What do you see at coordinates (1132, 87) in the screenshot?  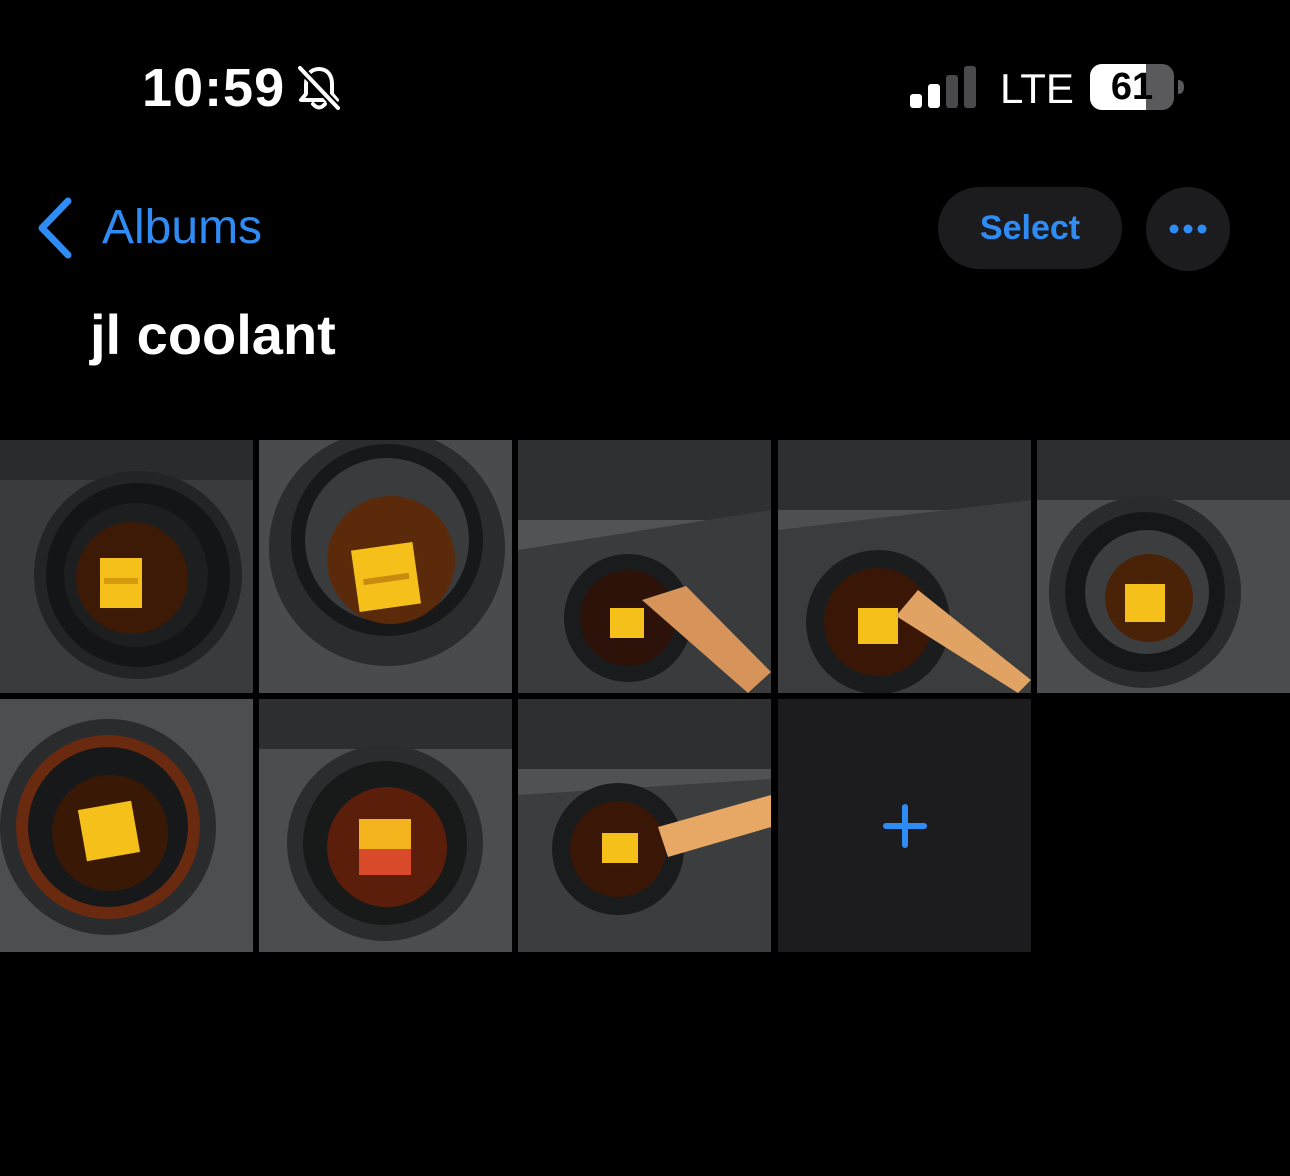 I see `battery-level: 61` at bounding box center [1132, 87].